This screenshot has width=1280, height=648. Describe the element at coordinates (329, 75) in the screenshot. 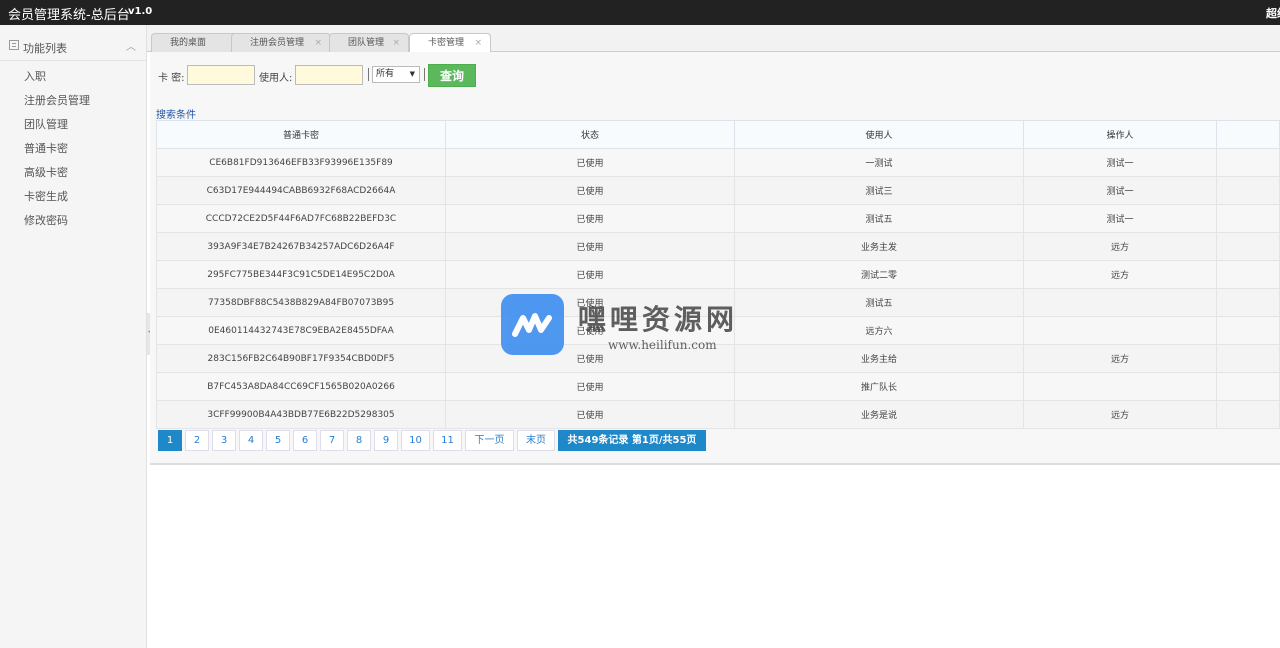

I see `user-input` at that location.